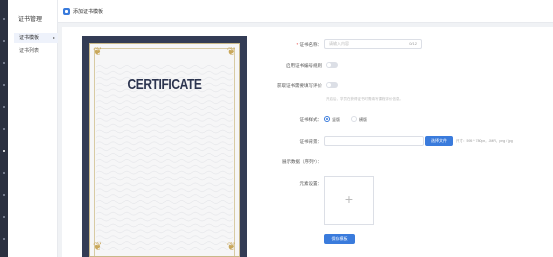  What do you see at coordinates (304, 65) in the screenshot?
I see `enable-number-label: 启用证书编号规则` at bounding box center [304, 65].